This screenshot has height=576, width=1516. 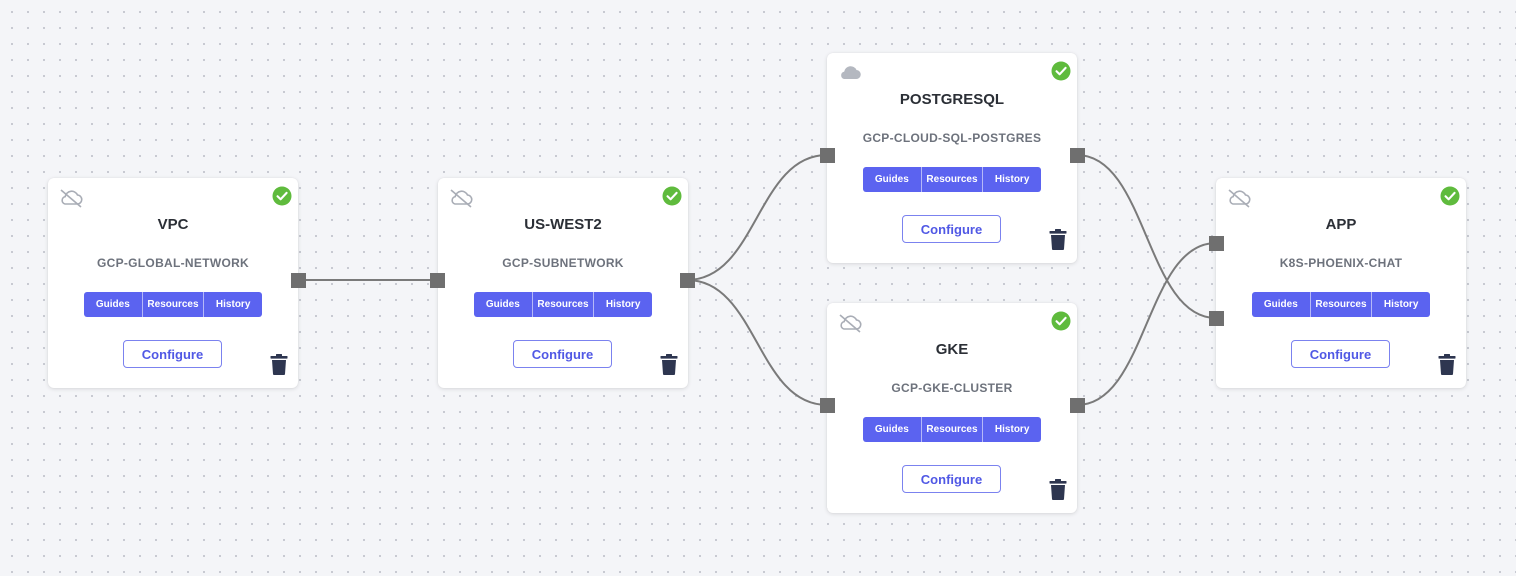 I want to click on node-title: APP, so click(x=1341, y=224).